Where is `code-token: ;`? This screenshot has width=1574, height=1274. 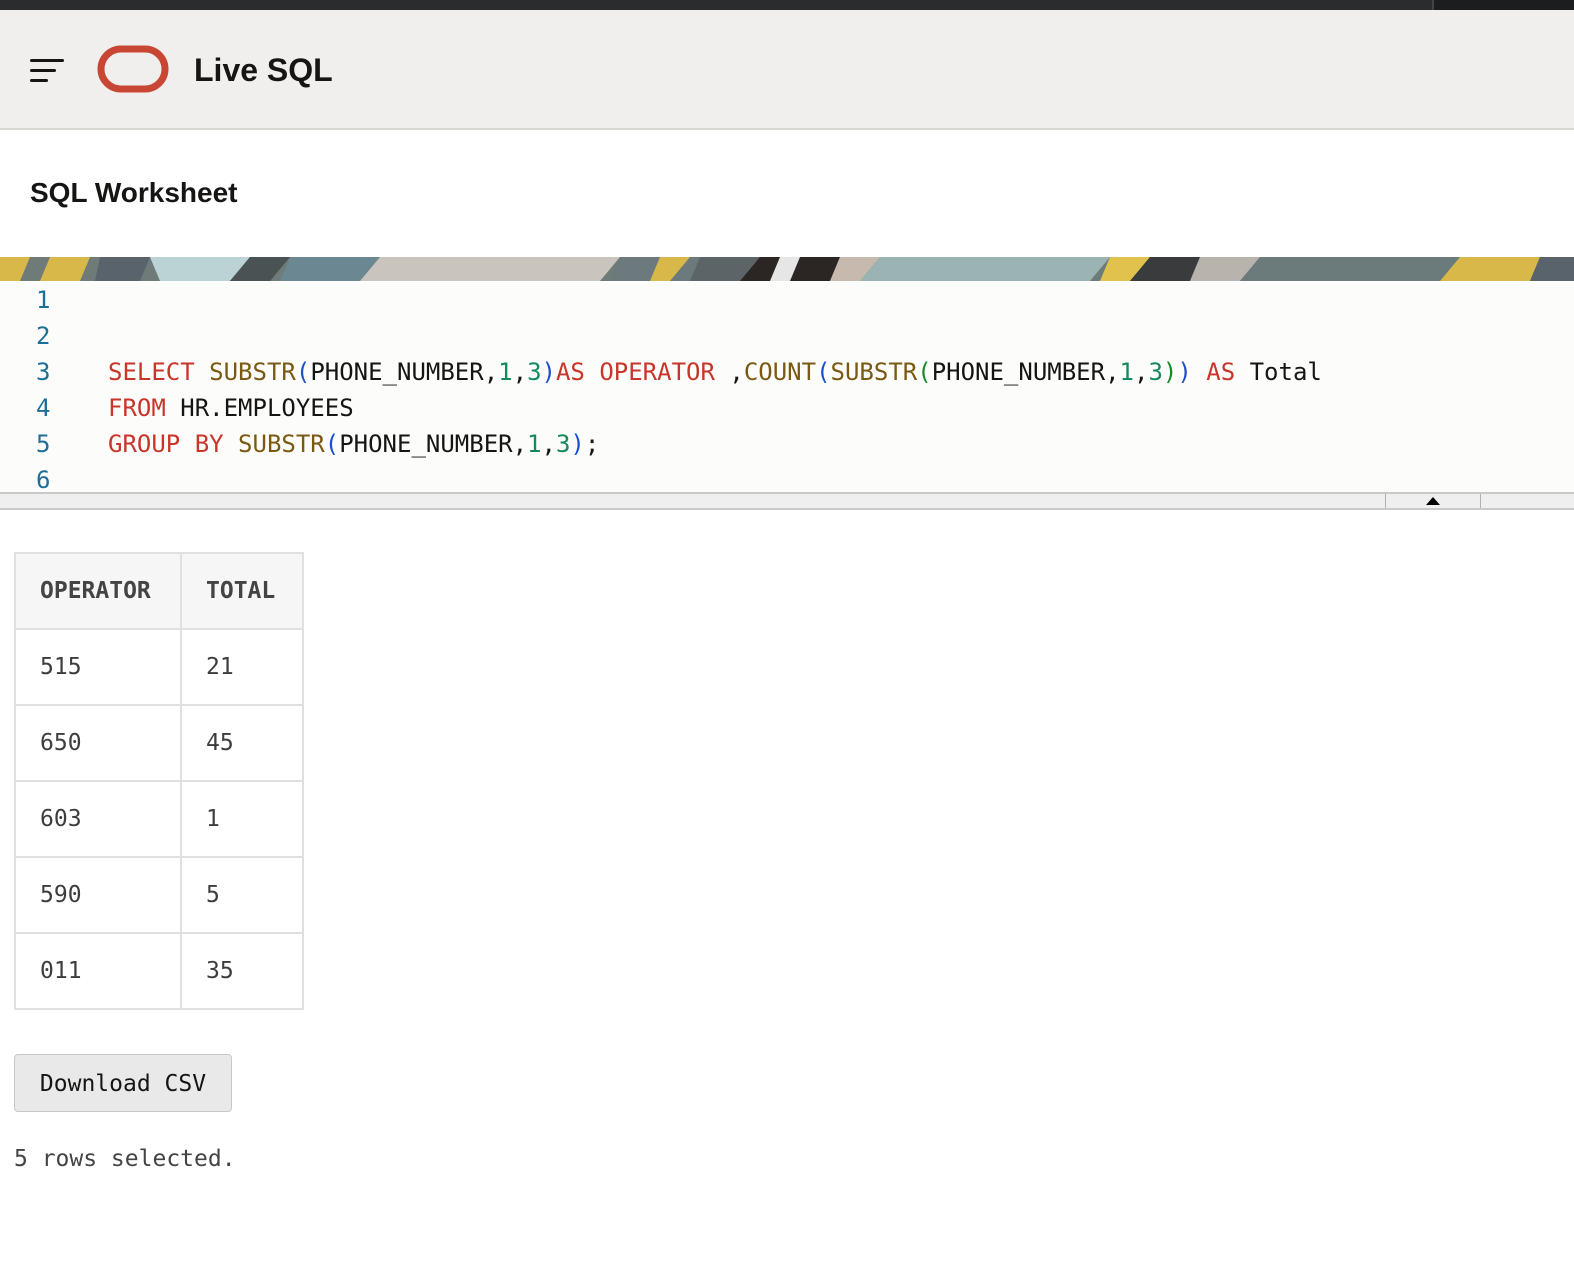 code-token: ; is located at coordinates (592, 444).